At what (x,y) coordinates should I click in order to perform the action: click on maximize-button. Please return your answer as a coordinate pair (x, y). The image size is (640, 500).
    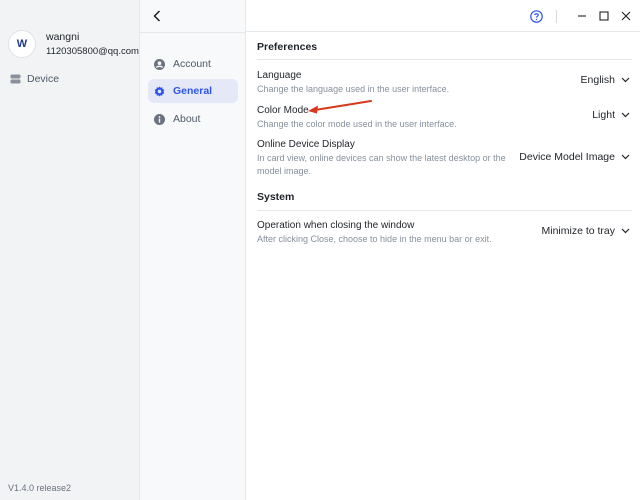
    Looking at the image, I should click on (604, 16).